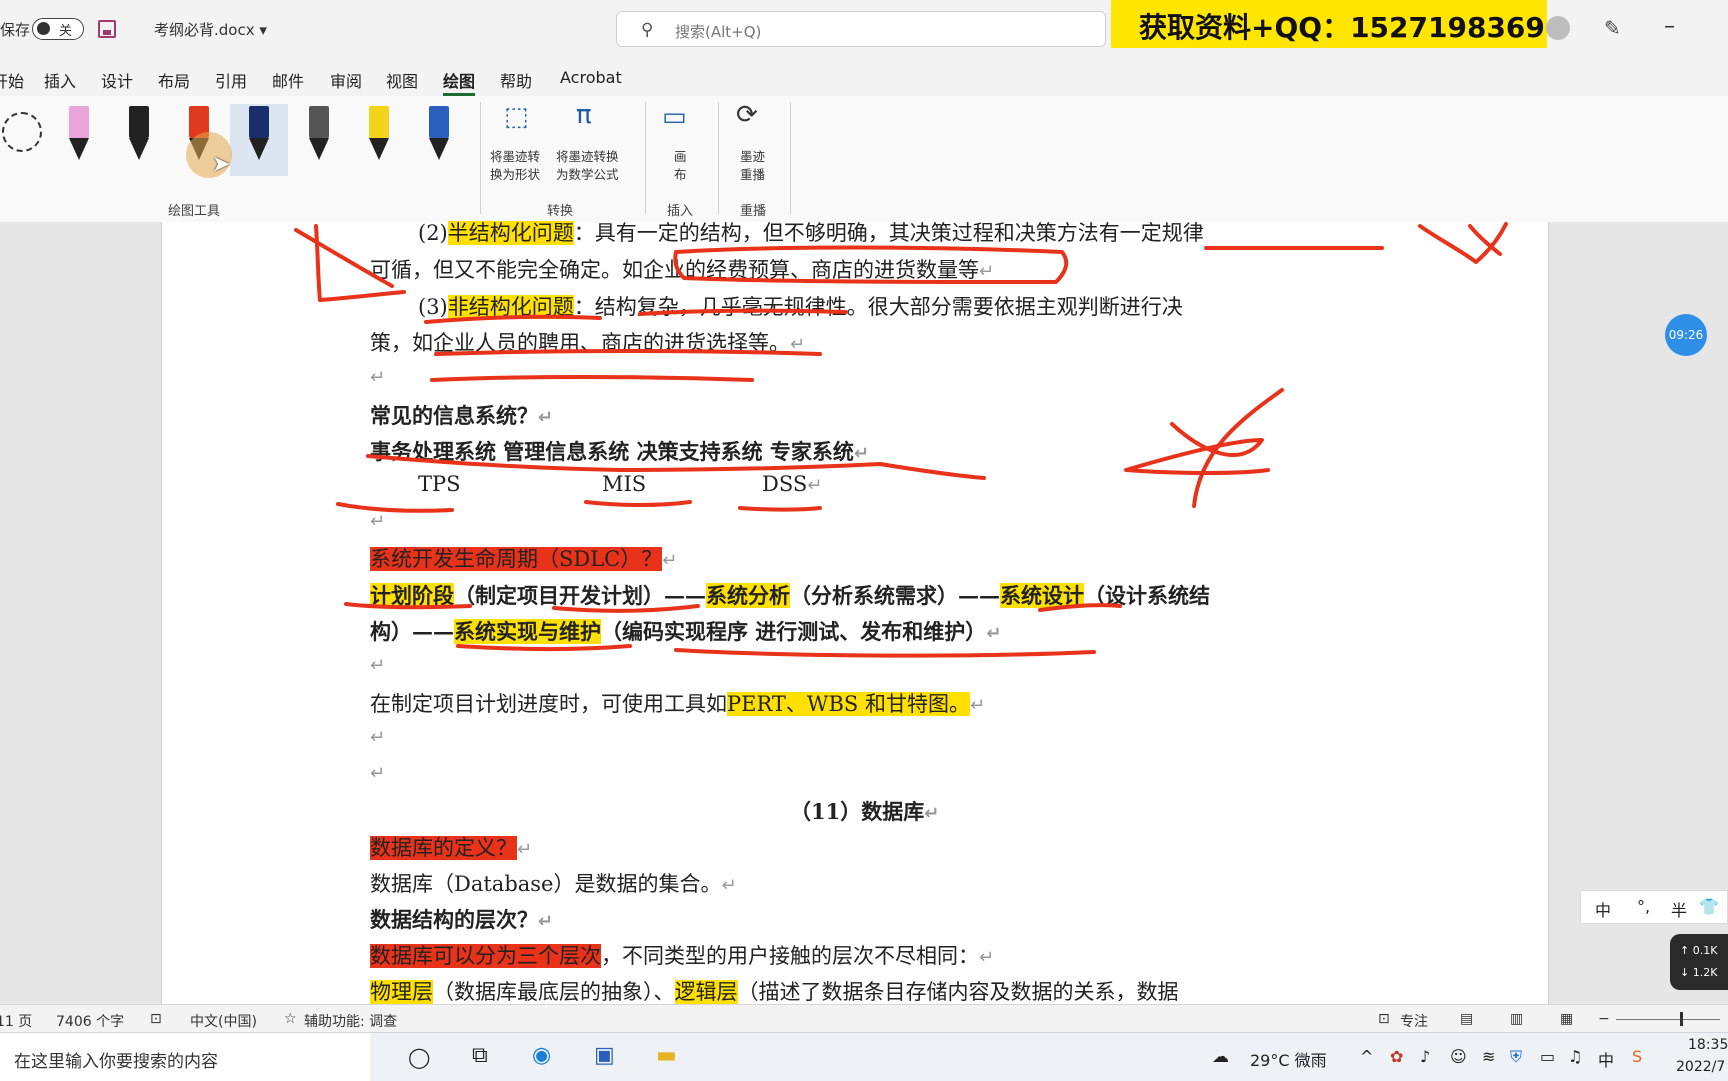 The width and height of the screenshot is (1728, 1081). Describe the element at coordinates (790, 956) in the screenshot. I see `text: ，不同类型的用户接触的层次不尽相同：` at that location.